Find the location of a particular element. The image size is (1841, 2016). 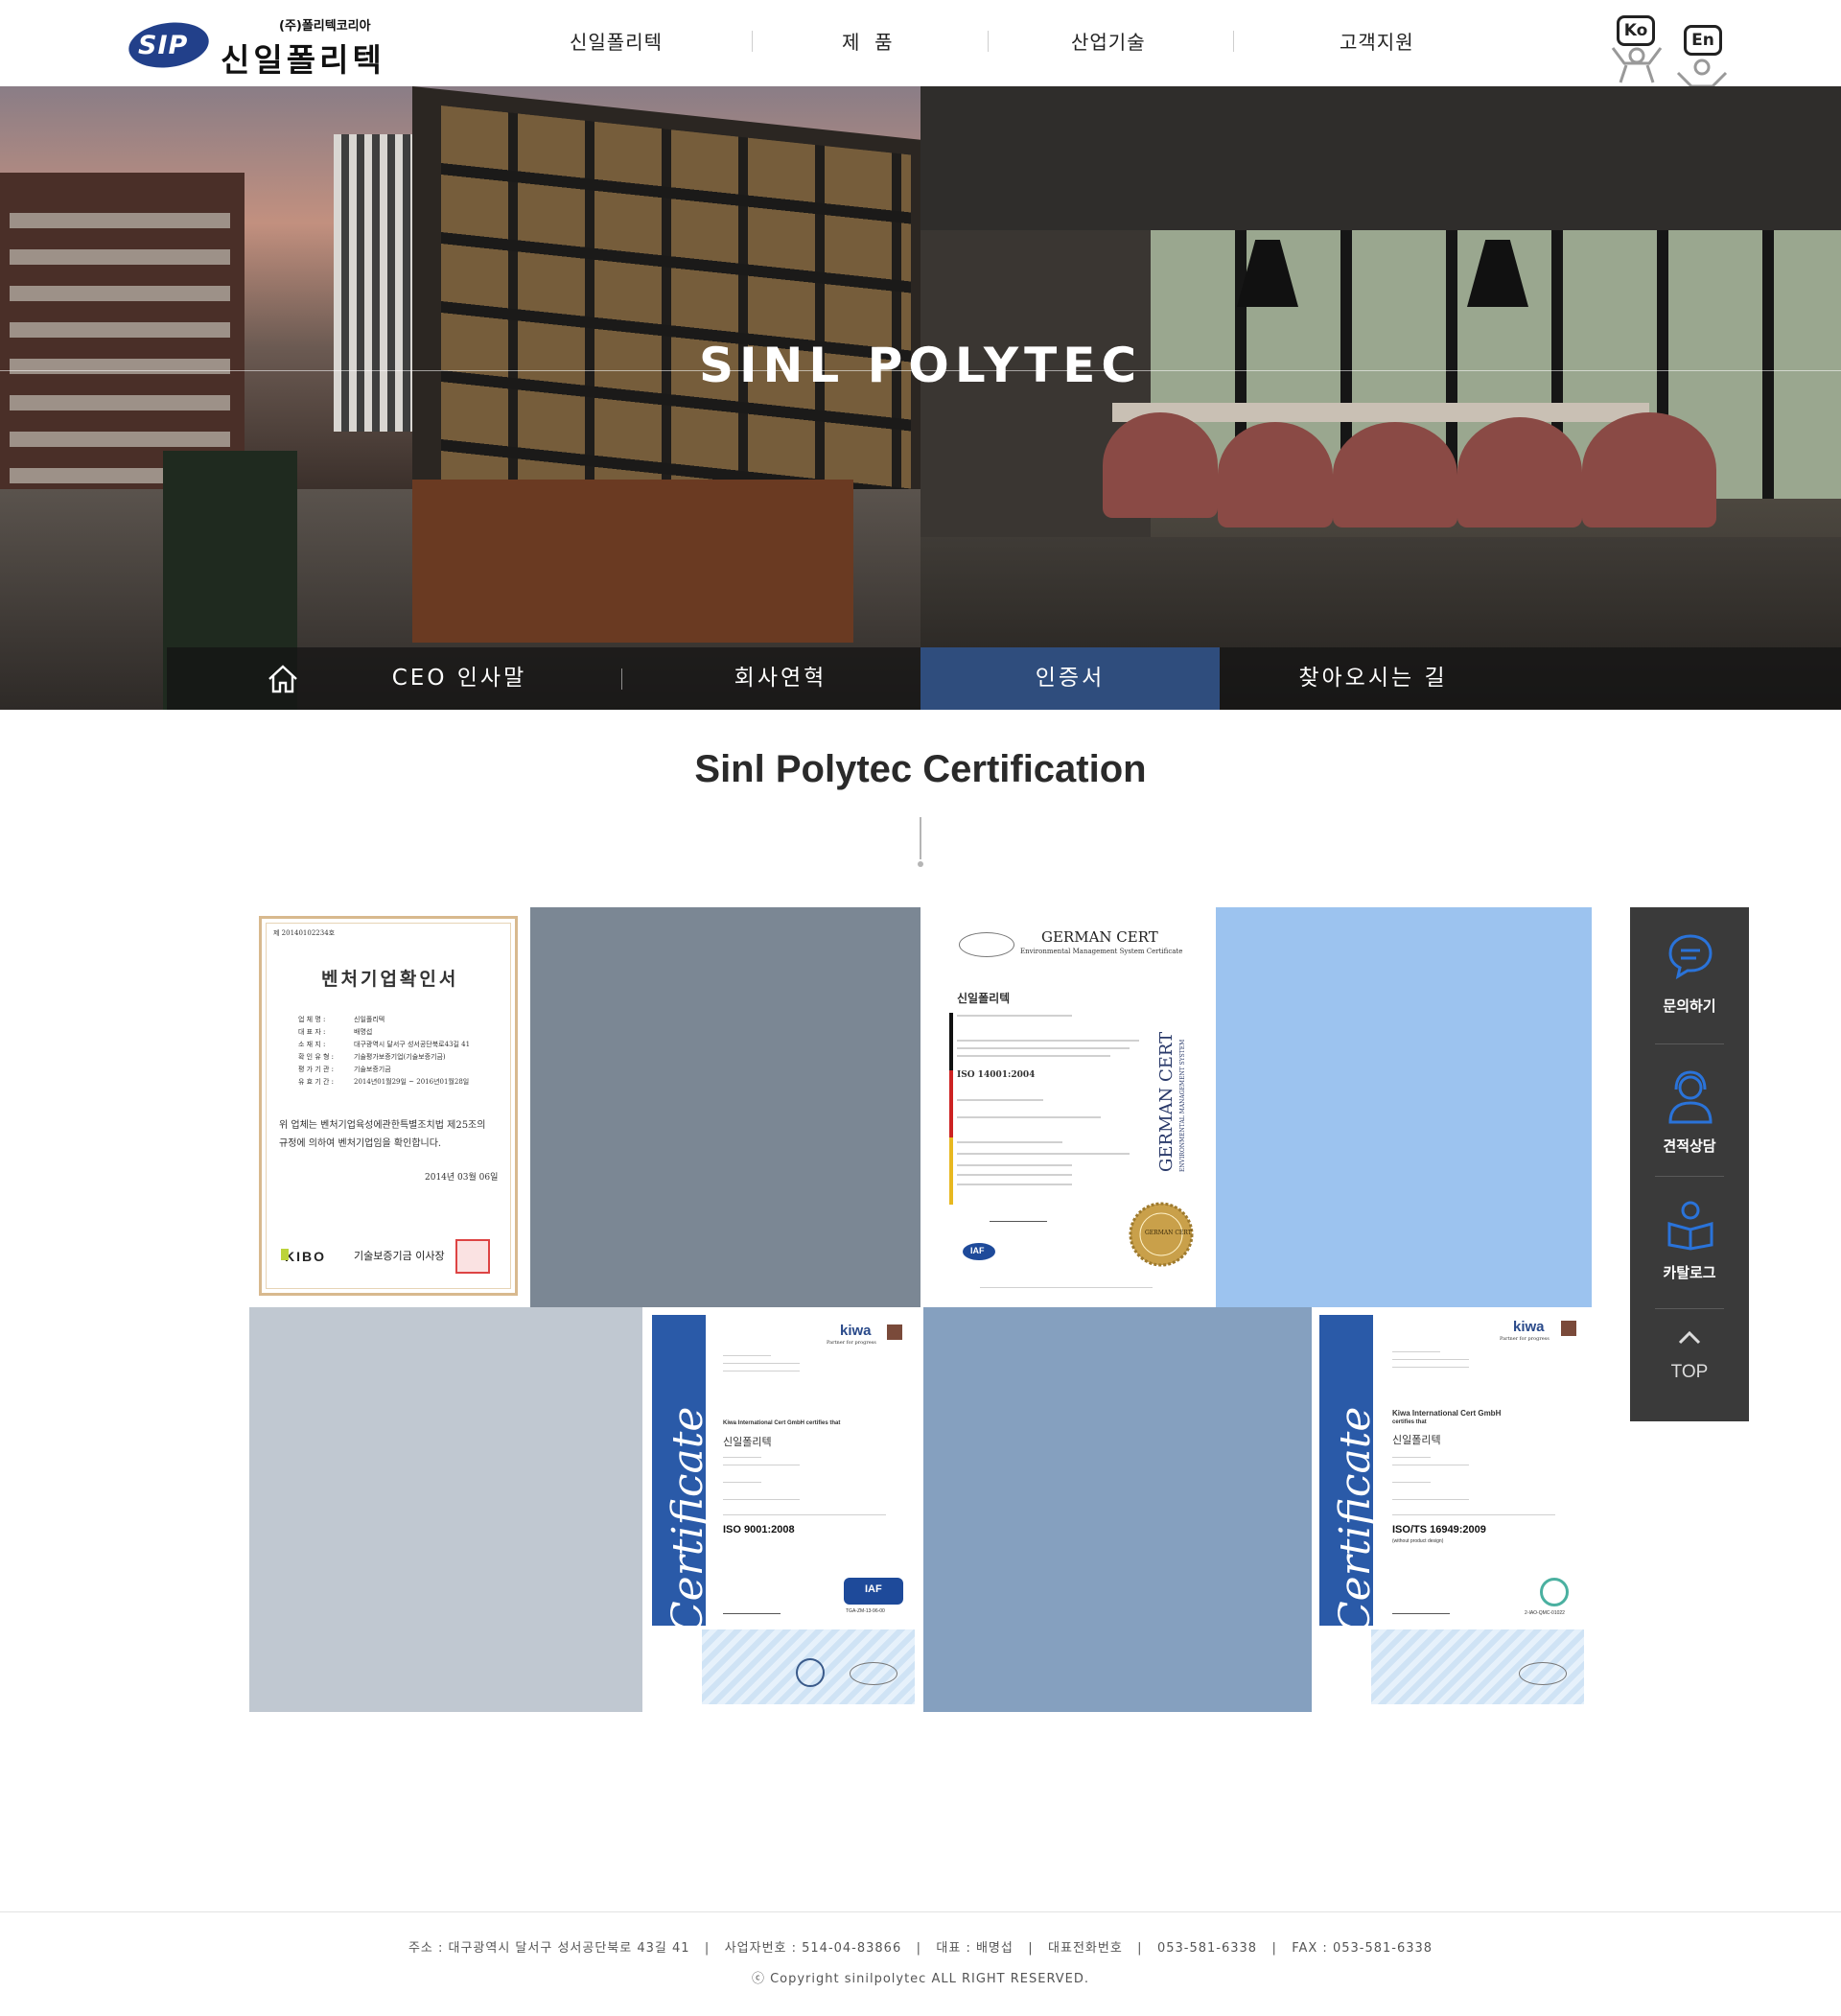

german-cert-logo is located at coordinates (987, 944).